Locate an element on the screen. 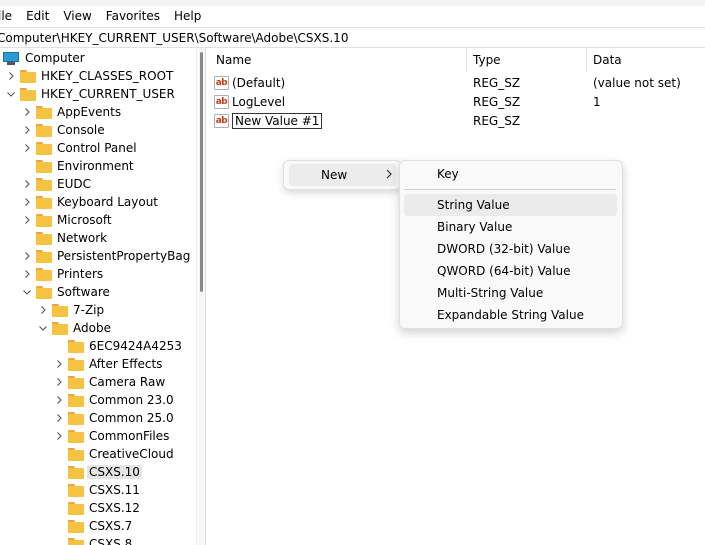  tree-node: After Effects is located at coordinates (108, 364).